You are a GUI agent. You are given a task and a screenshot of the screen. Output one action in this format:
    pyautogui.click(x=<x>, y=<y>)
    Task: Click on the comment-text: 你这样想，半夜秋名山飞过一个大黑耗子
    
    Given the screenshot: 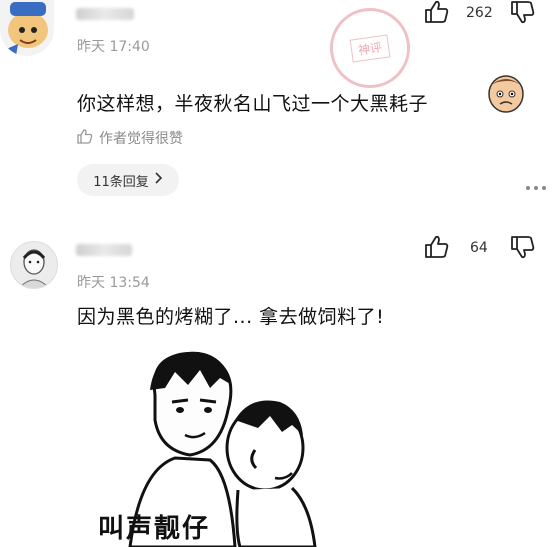 What is the action you would take?
    pyautogui.click(x=253, y=104)
    